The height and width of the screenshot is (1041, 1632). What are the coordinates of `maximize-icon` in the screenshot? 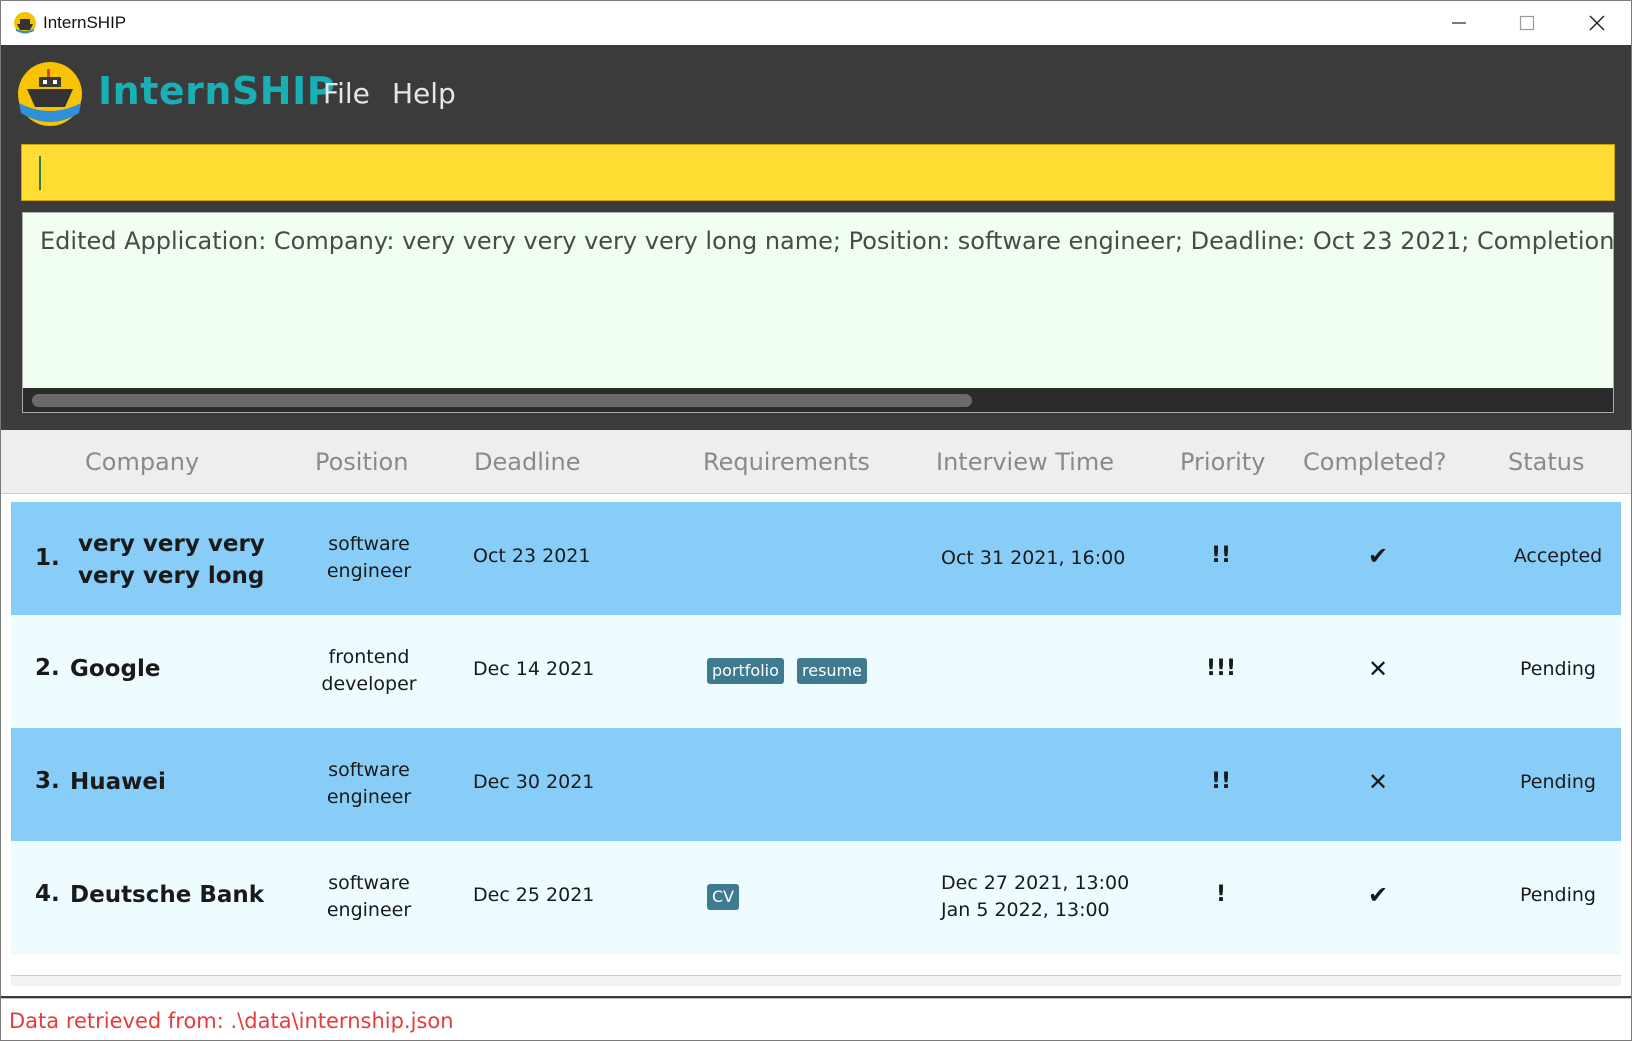 It's located at (1527, 23).